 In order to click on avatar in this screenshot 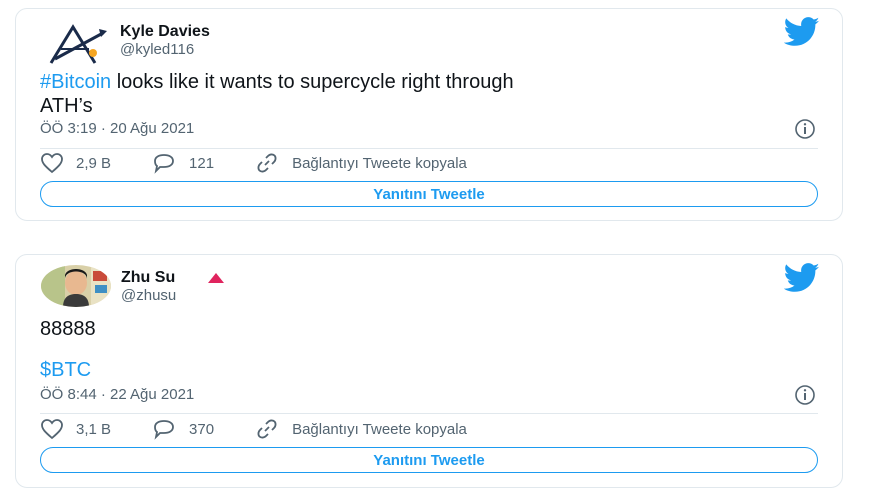, I will do `click(76, 286)`.